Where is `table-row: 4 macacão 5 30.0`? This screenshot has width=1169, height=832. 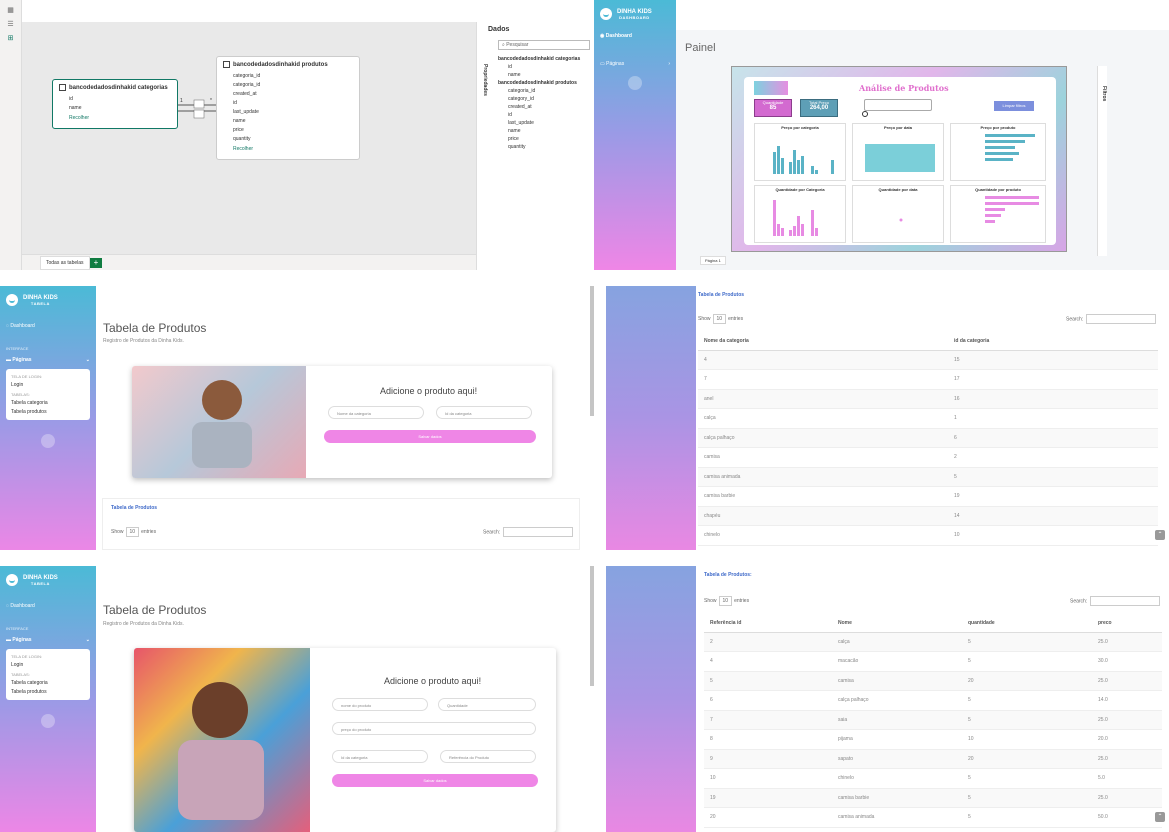
table-row: 4 macacão 5 30.0 is located at coordinates (933, 661).